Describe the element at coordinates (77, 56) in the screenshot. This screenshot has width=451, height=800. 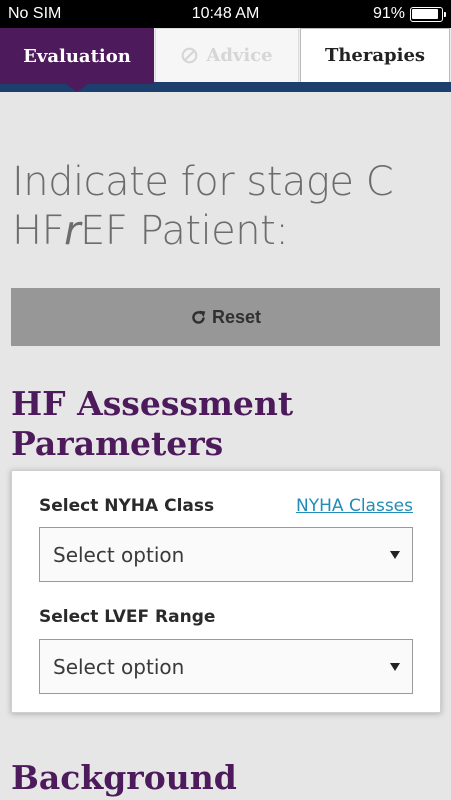
I see `tab-evaluation-label: Evaluation` at that location.